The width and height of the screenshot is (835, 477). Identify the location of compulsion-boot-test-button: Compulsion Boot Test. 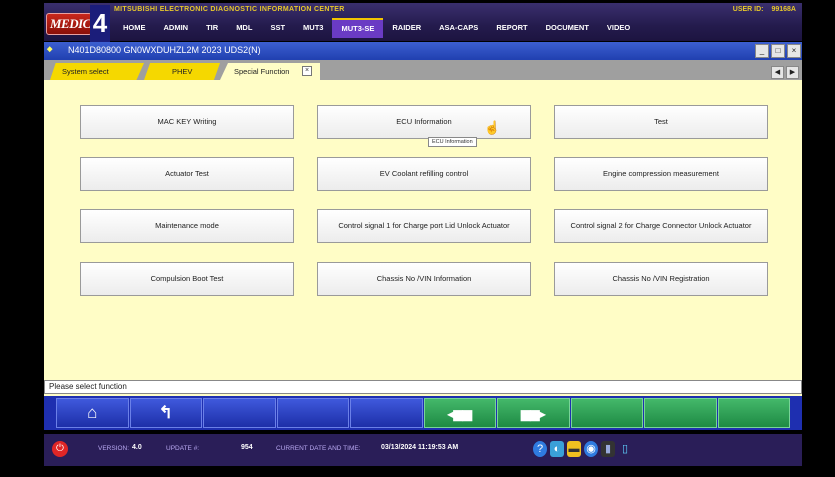
(187, 279).